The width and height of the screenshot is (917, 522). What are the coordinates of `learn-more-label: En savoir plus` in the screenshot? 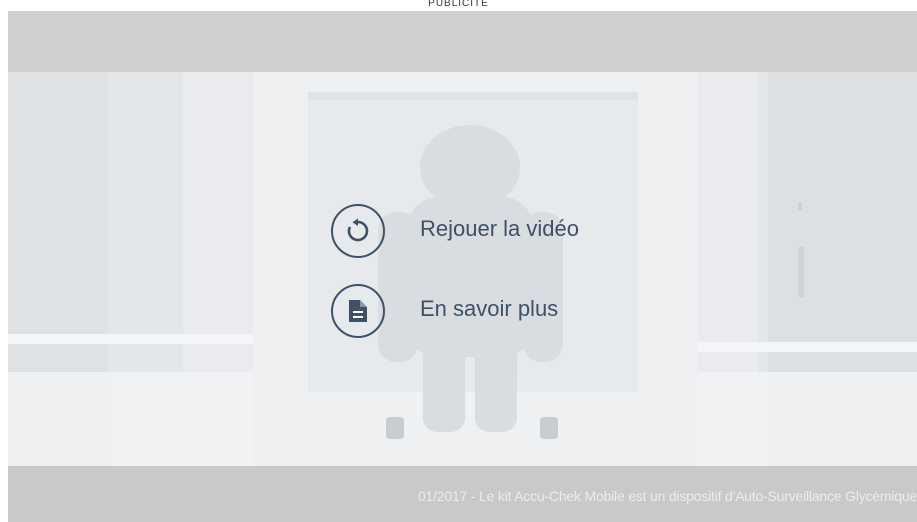 It's located at (489, 308).